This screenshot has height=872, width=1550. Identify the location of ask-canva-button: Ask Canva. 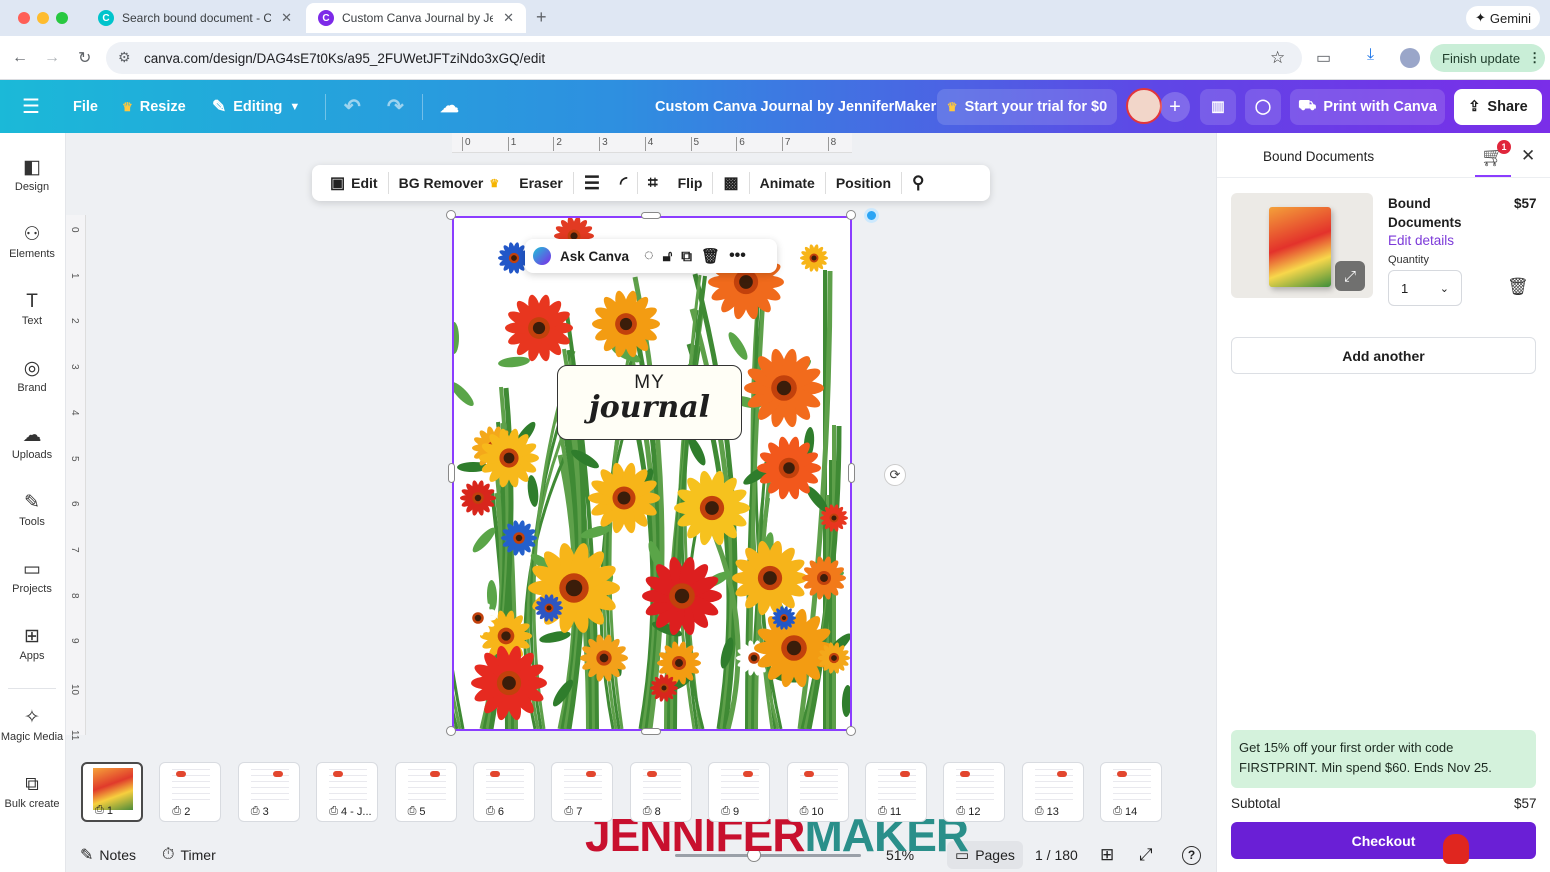
(594, 256).